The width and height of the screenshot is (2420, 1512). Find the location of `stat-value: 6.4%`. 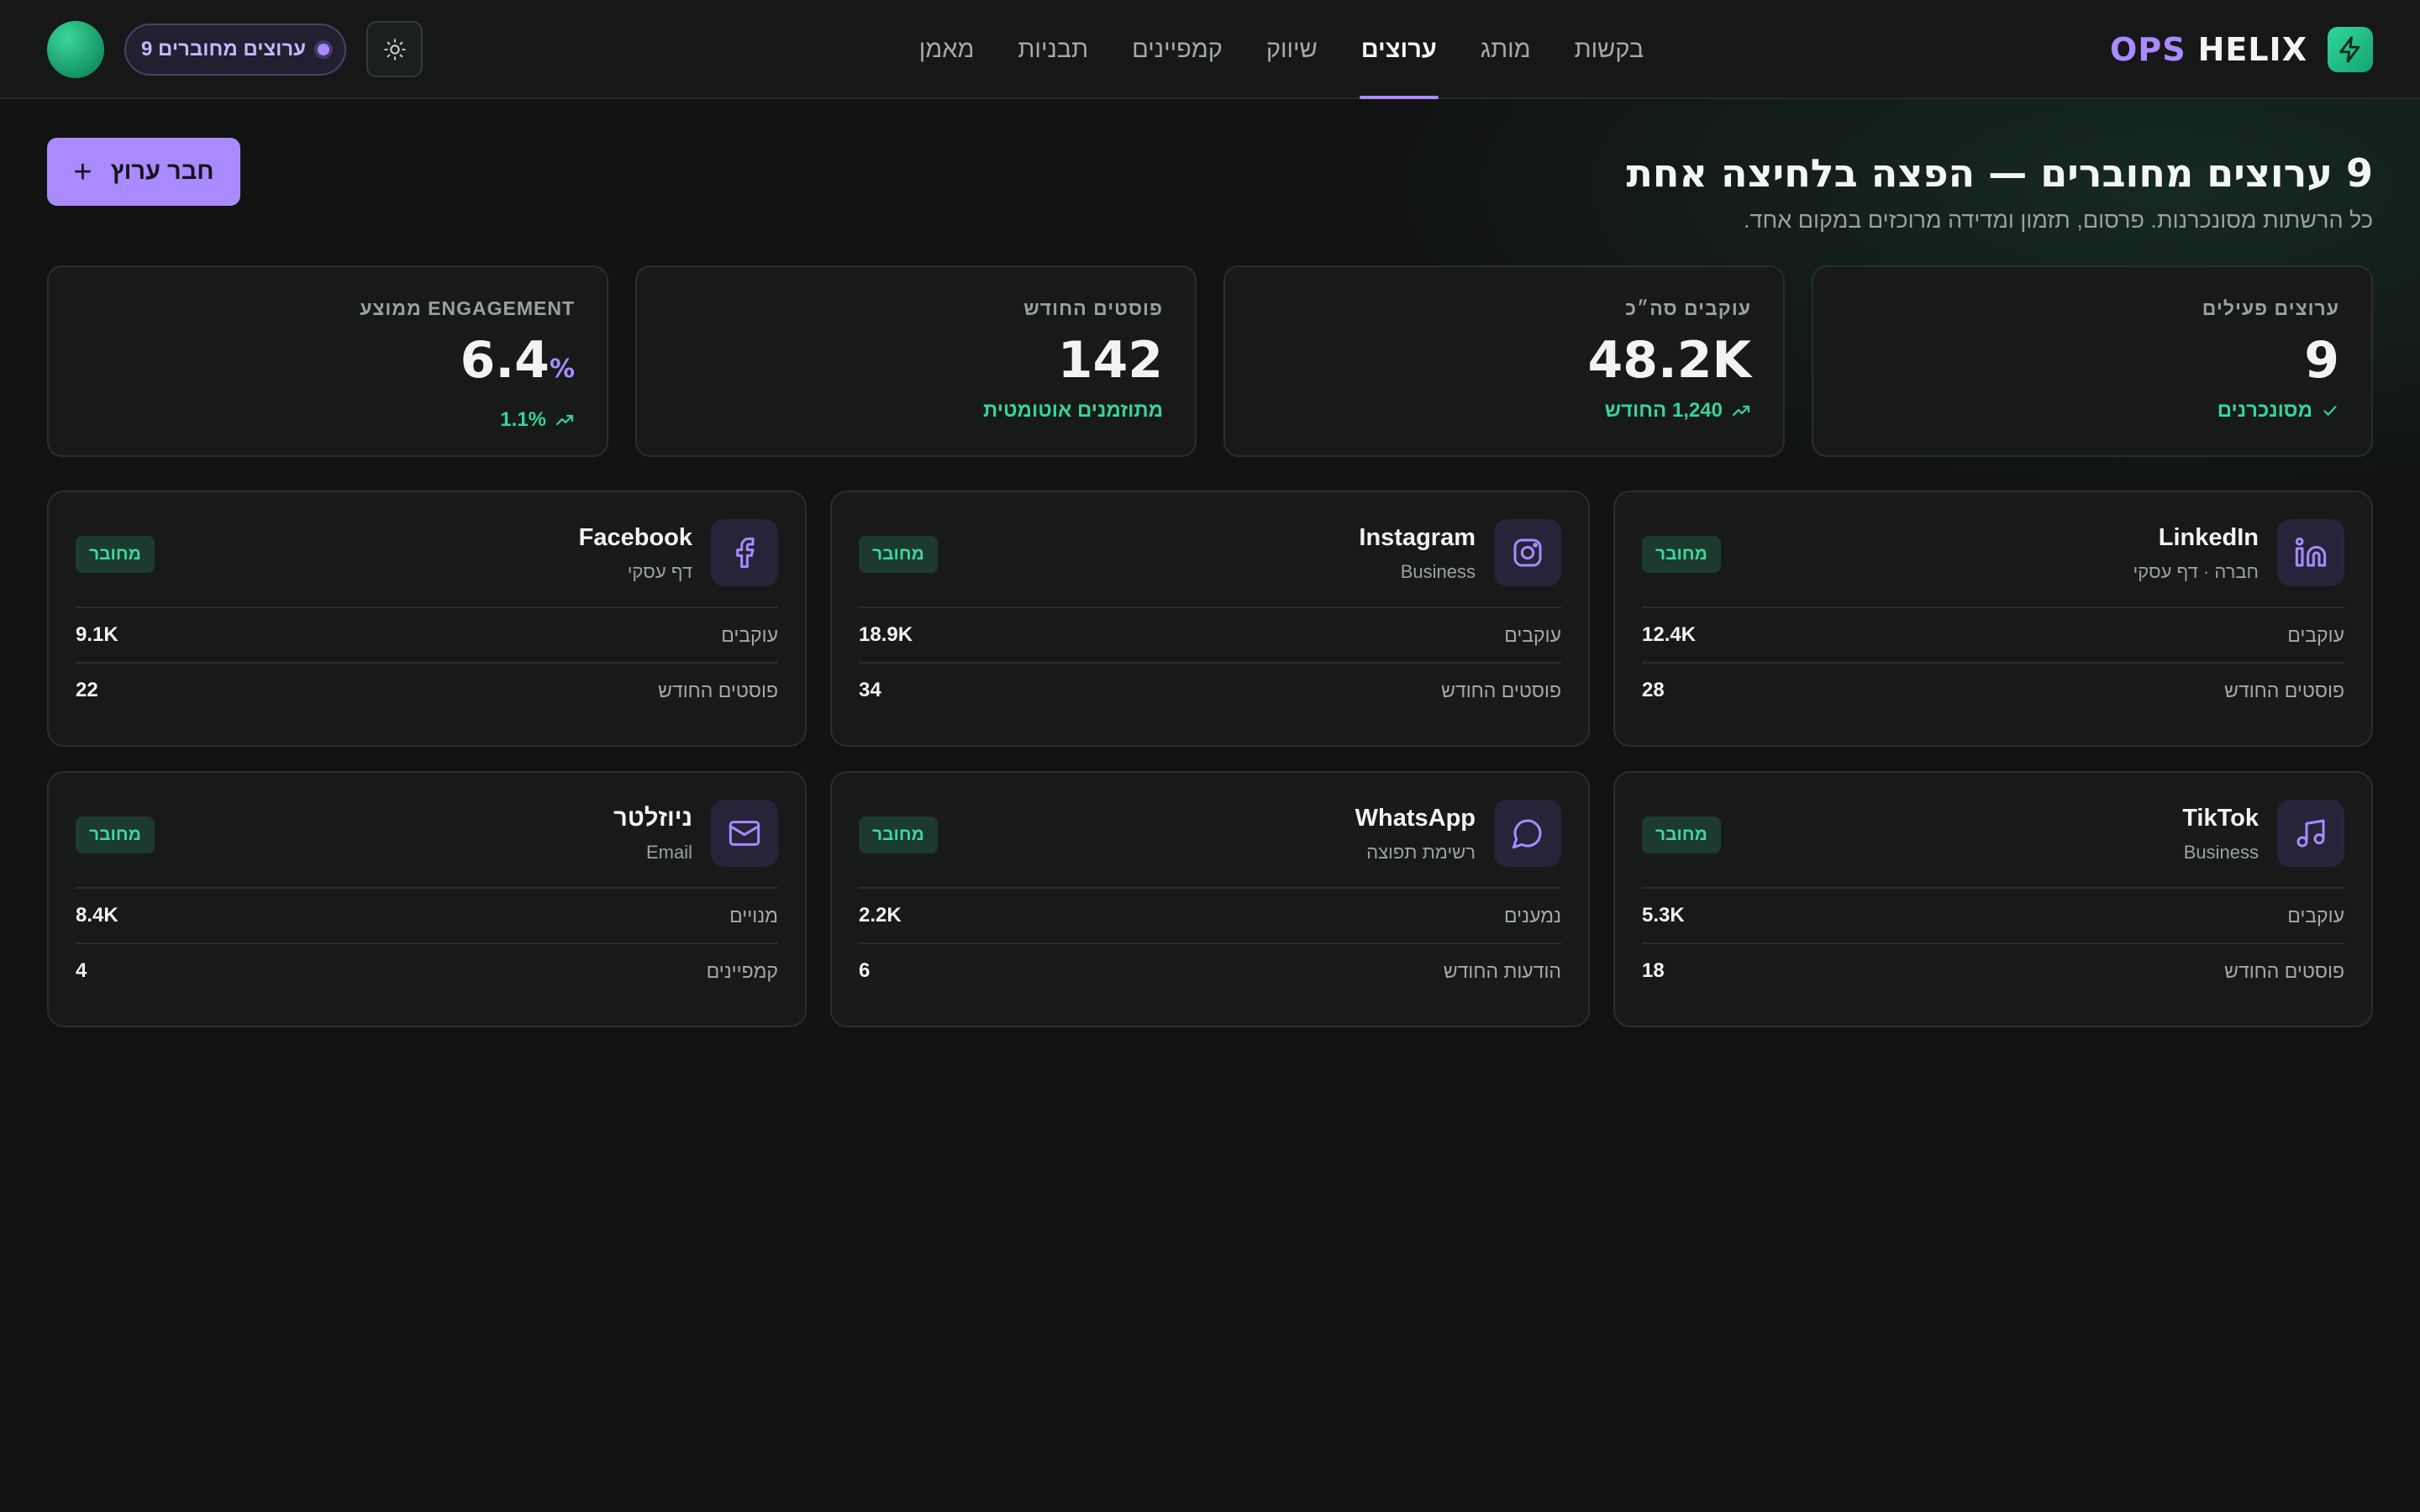

stat-value: 6.4% is located at coordinates (328, 364).